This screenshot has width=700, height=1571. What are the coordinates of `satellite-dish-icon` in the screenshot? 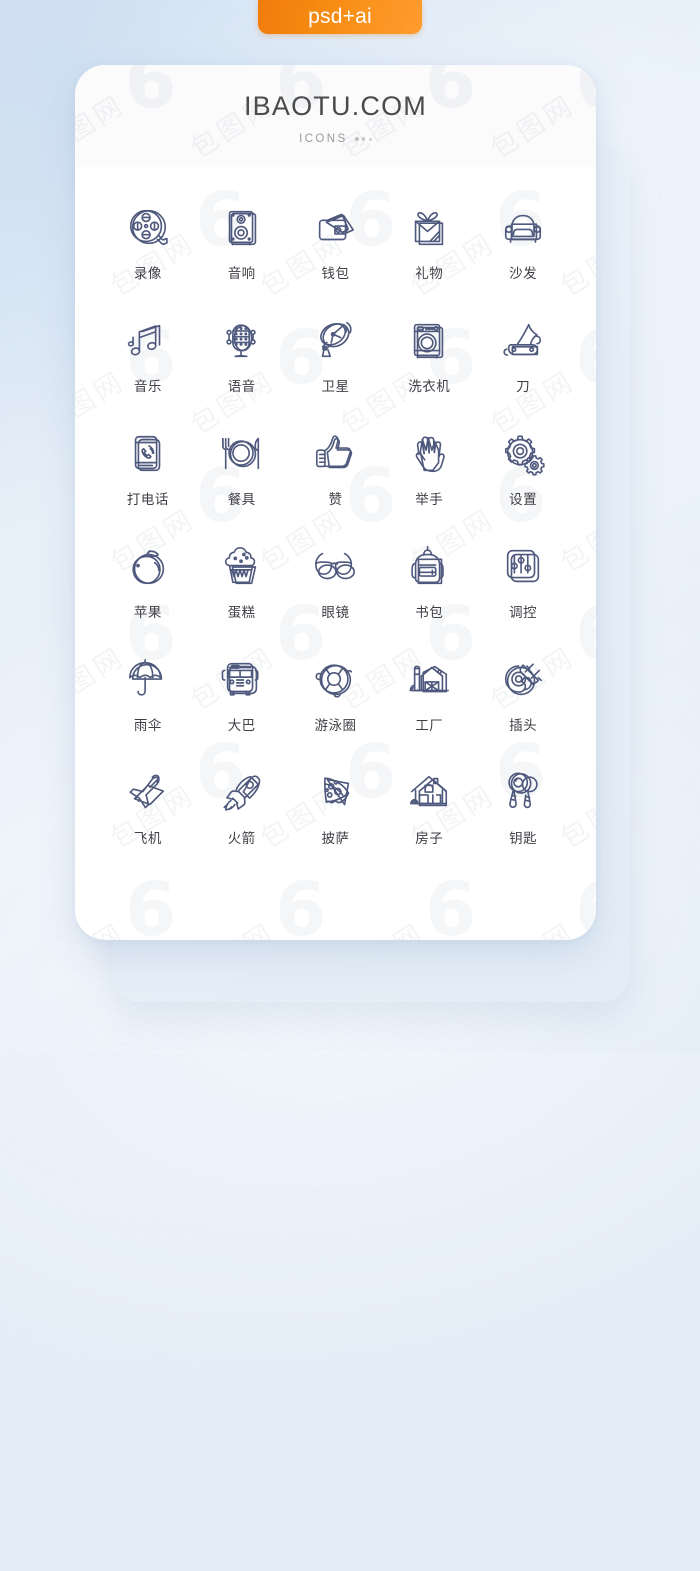 It's located at (335, 341).